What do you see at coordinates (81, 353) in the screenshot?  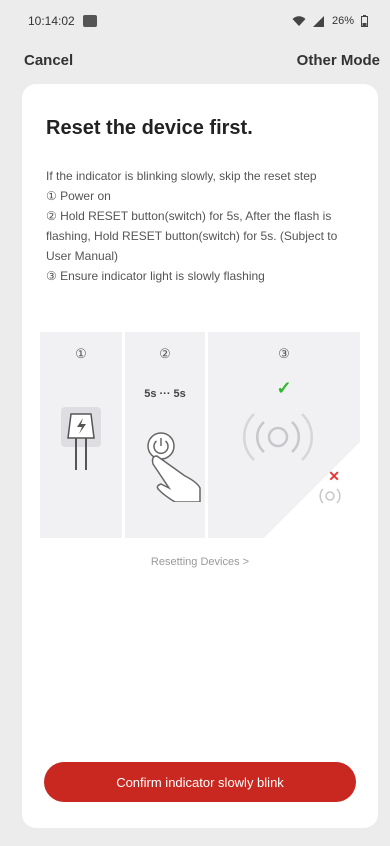 I see `step-1-number: ①` at bounding box center [81, 353].